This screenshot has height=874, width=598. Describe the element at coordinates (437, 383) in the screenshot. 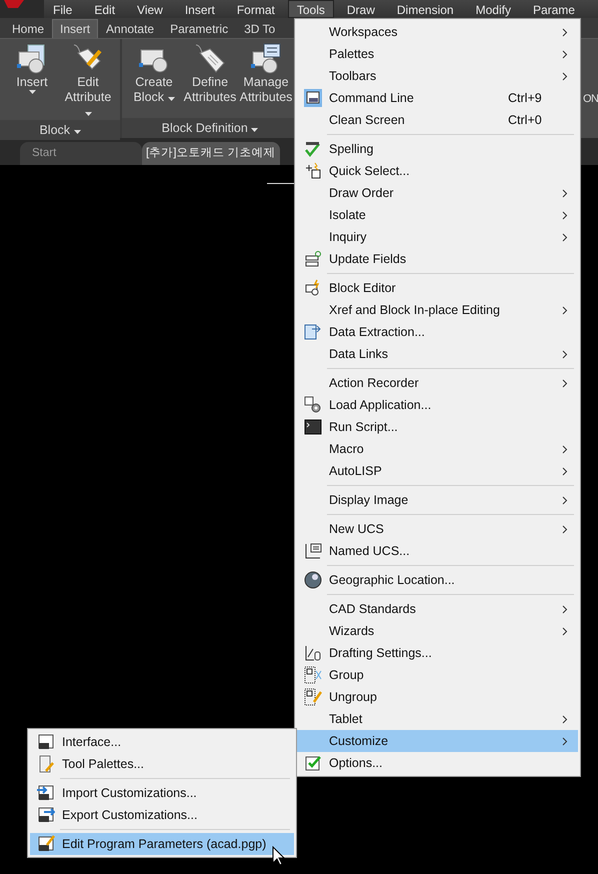

I see `menu-item: Action Recorder` at that location.